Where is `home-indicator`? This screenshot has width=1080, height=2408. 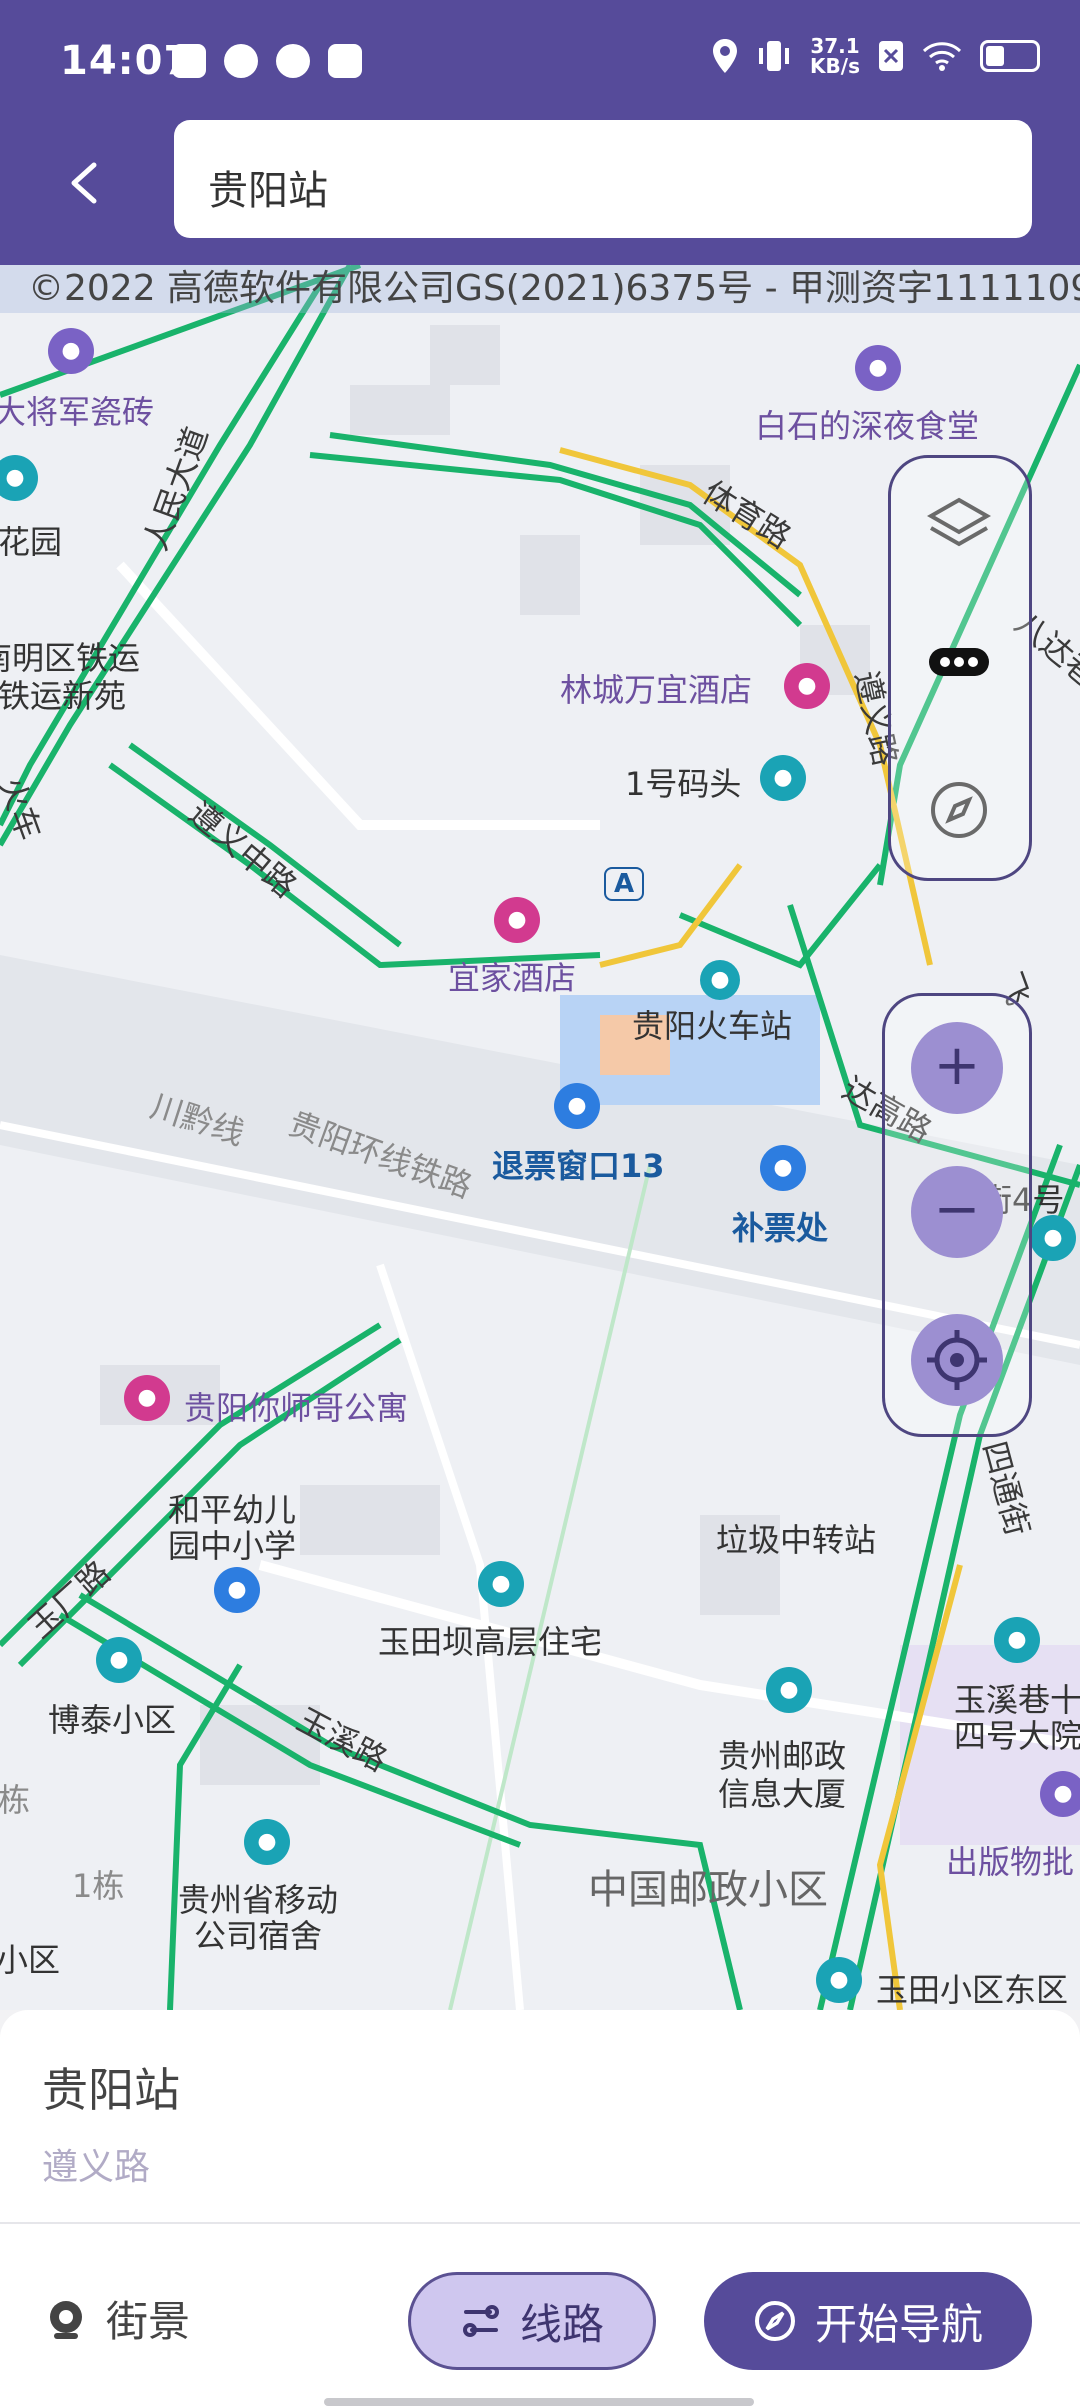
home-indicator is located at coordinates (539, 2402).